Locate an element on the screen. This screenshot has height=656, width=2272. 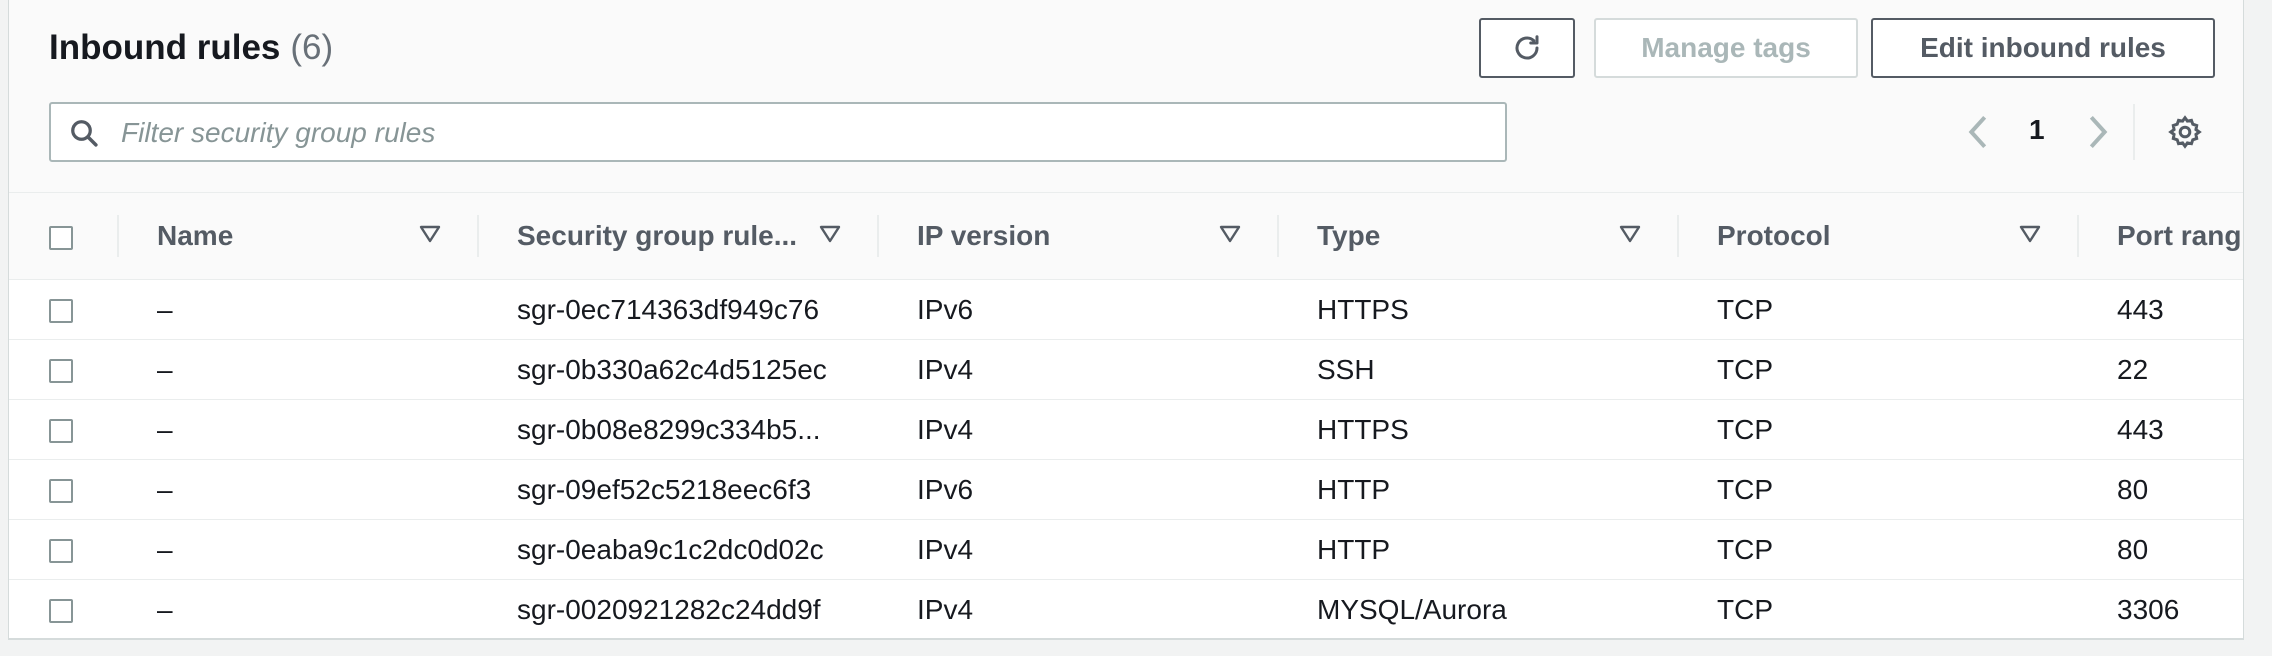
cell-rule-id: sgr-0020921282c24dd9f is located at coordinates (669, 609).